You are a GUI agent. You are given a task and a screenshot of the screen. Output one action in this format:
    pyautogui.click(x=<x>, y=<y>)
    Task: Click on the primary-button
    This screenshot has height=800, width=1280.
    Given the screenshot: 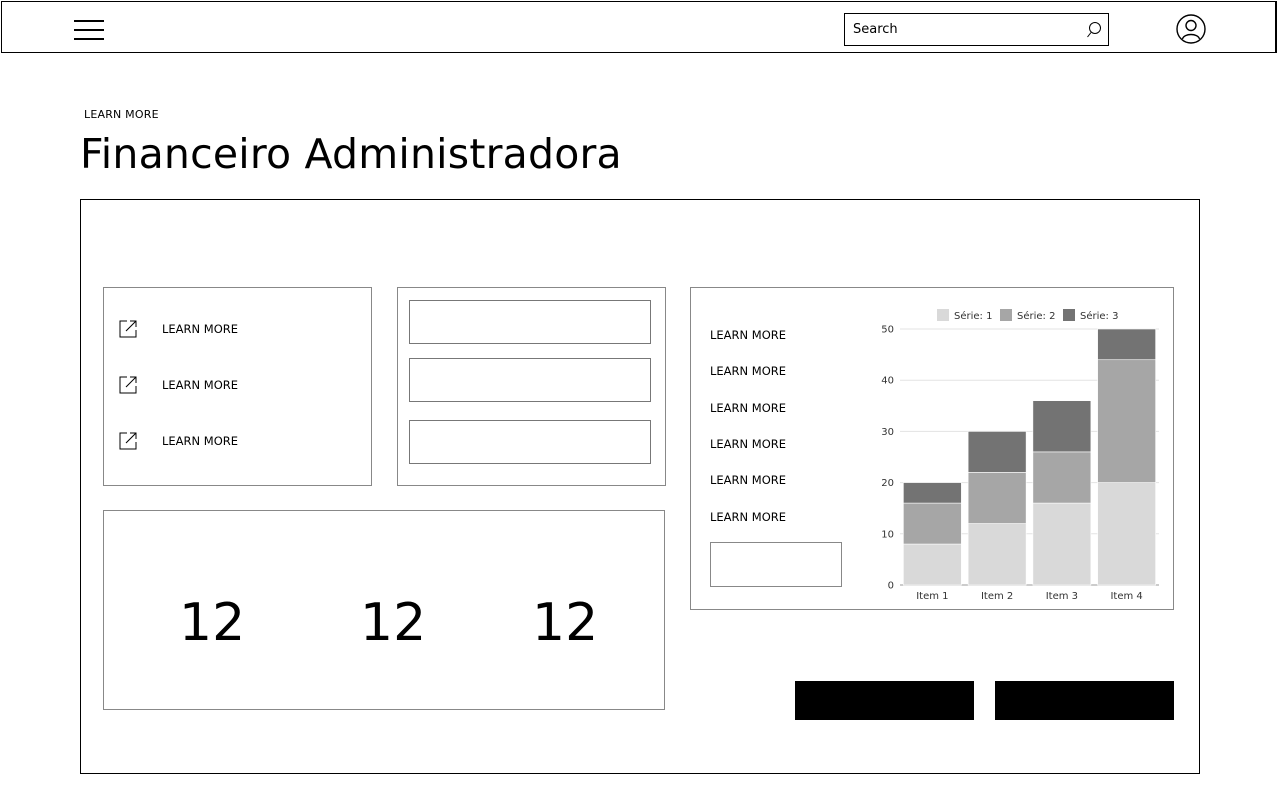 What is the action you would take?
    pyautogui.click(x=884, y=700)
    